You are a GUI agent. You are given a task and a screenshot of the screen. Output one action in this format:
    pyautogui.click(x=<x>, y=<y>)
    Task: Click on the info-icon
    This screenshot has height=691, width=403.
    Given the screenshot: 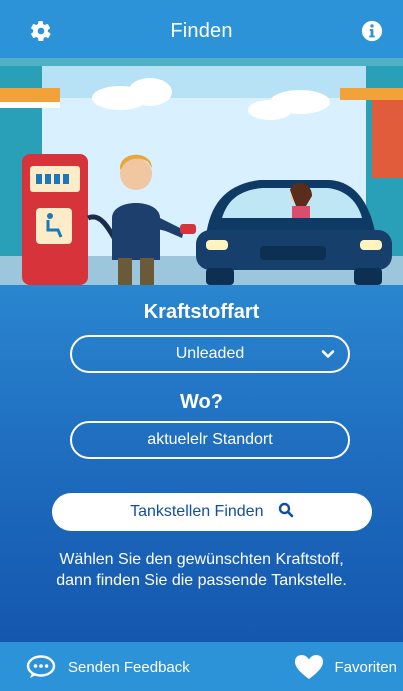 What is the action you would take?
    pyautogui.click(x=372, y=31)
    